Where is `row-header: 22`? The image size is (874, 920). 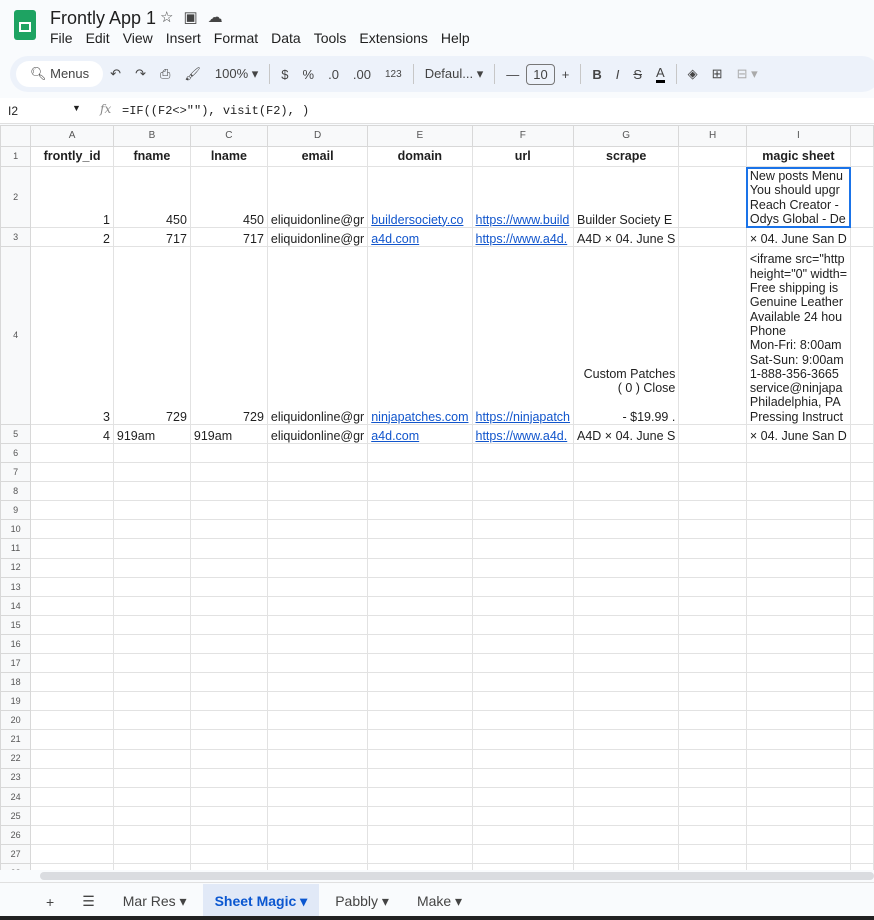
row-header: 22 is located at coordinates (16, 758).